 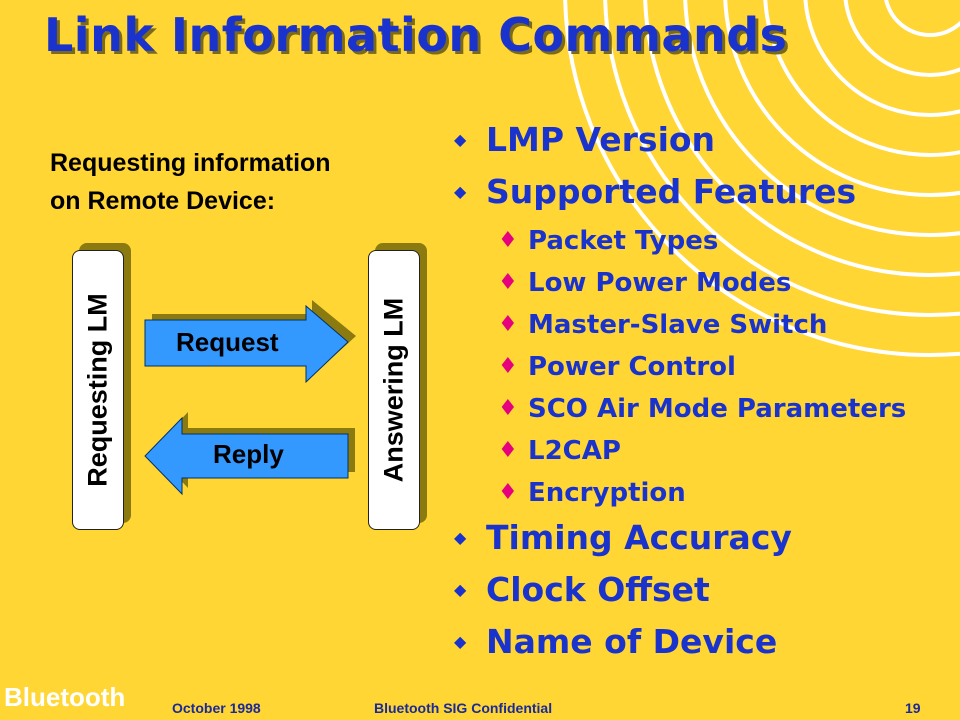 I want to click on subbullet-sco-air-mode: ♦ SCO Air Mode Parameters, so click(x=678, y=409).